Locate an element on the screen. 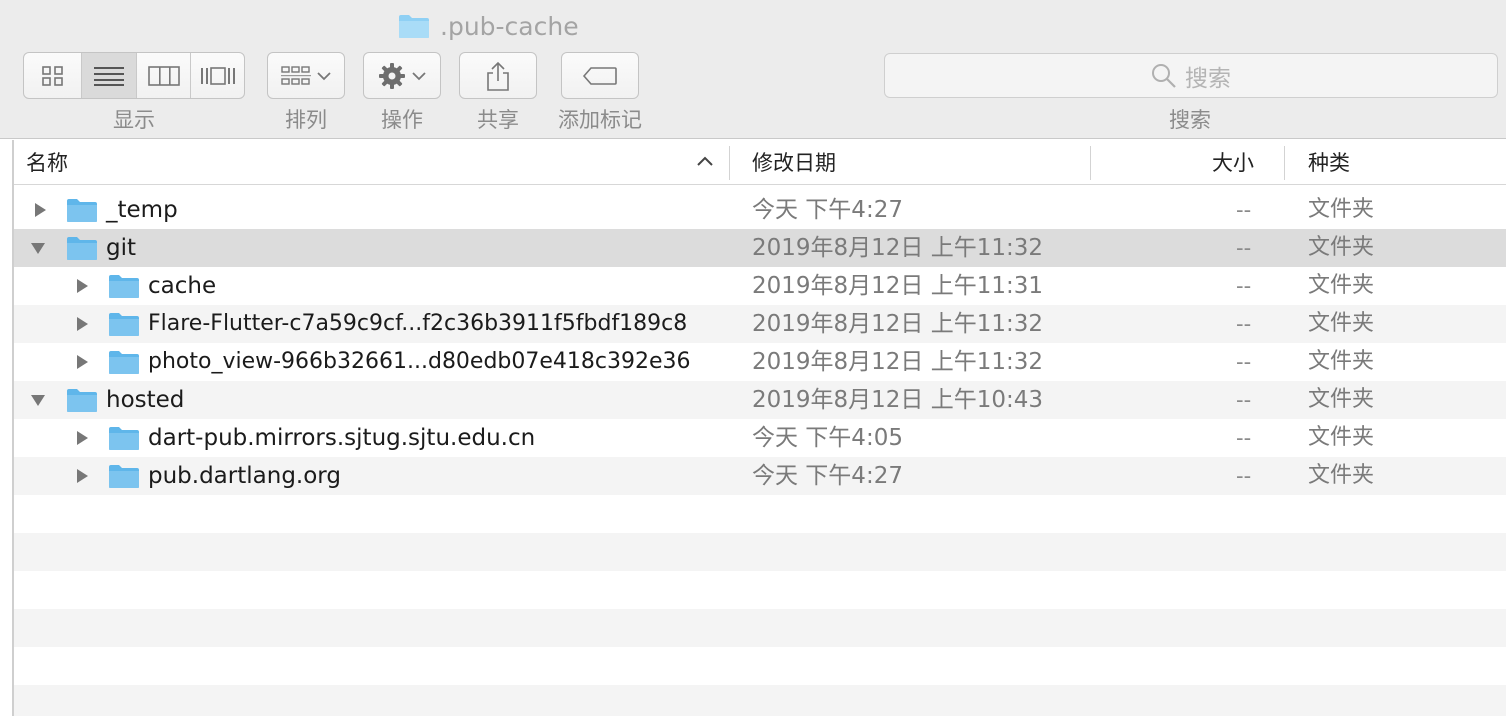  file-row: _temp 今天 下午4:27 -- 文件夹 is located at coordinates (760, 210).